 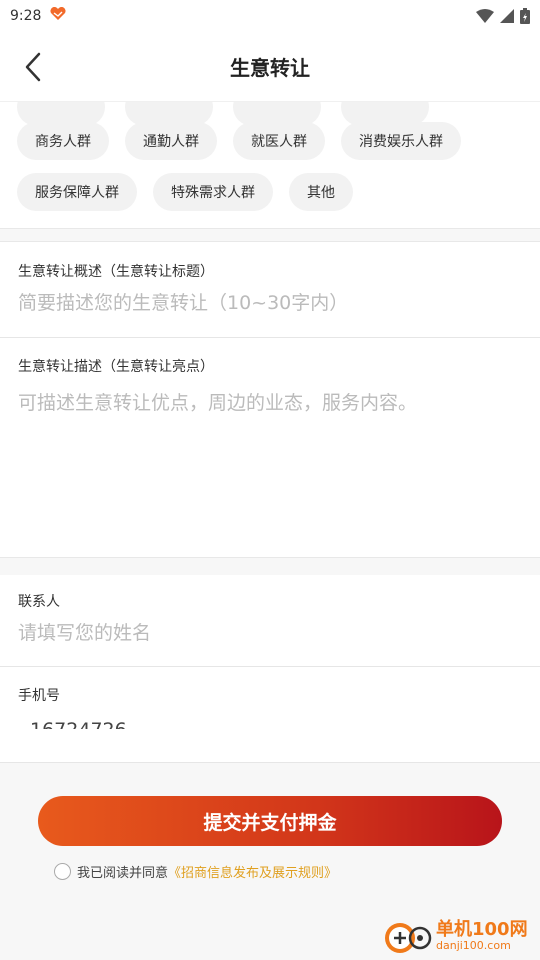 I want to click on status-icons, so click(x=503, y=16).